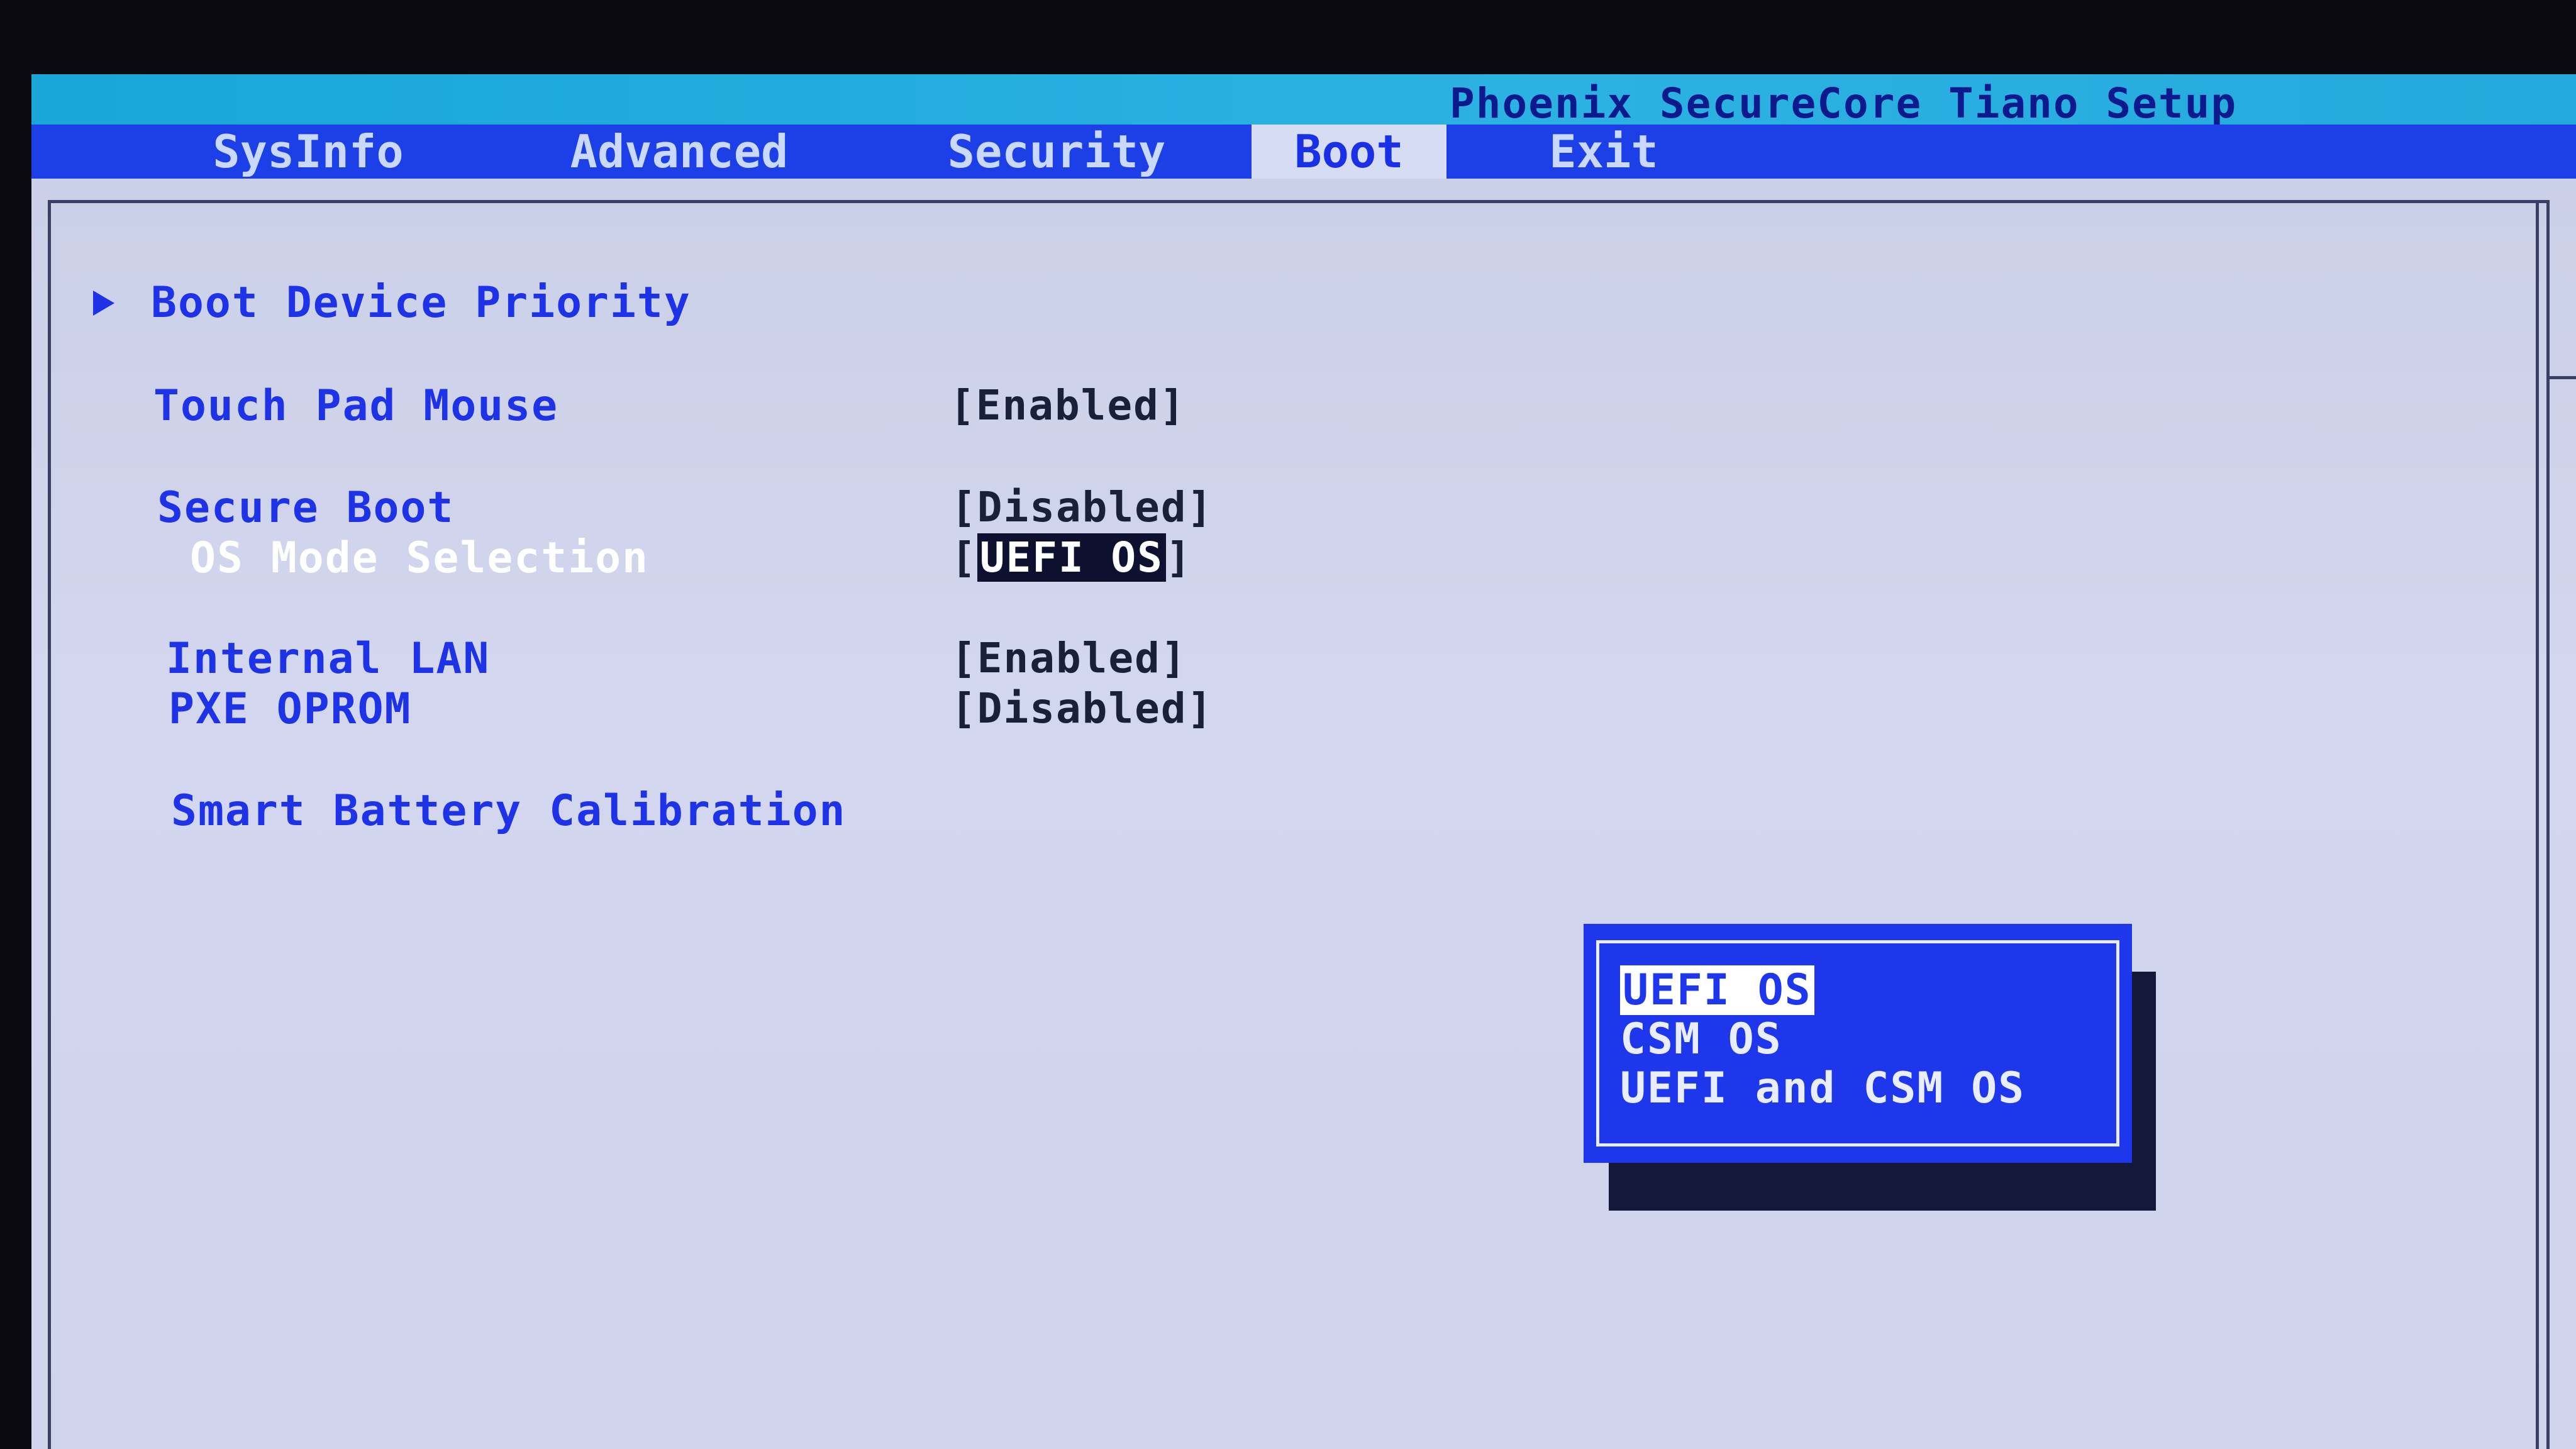 This screenshot has height=1449, width=2576. What do you see at coordinates (1178, 557) in the screenshot?
I see `value-bracket-close: ]` at bounding box center [1178, 557].